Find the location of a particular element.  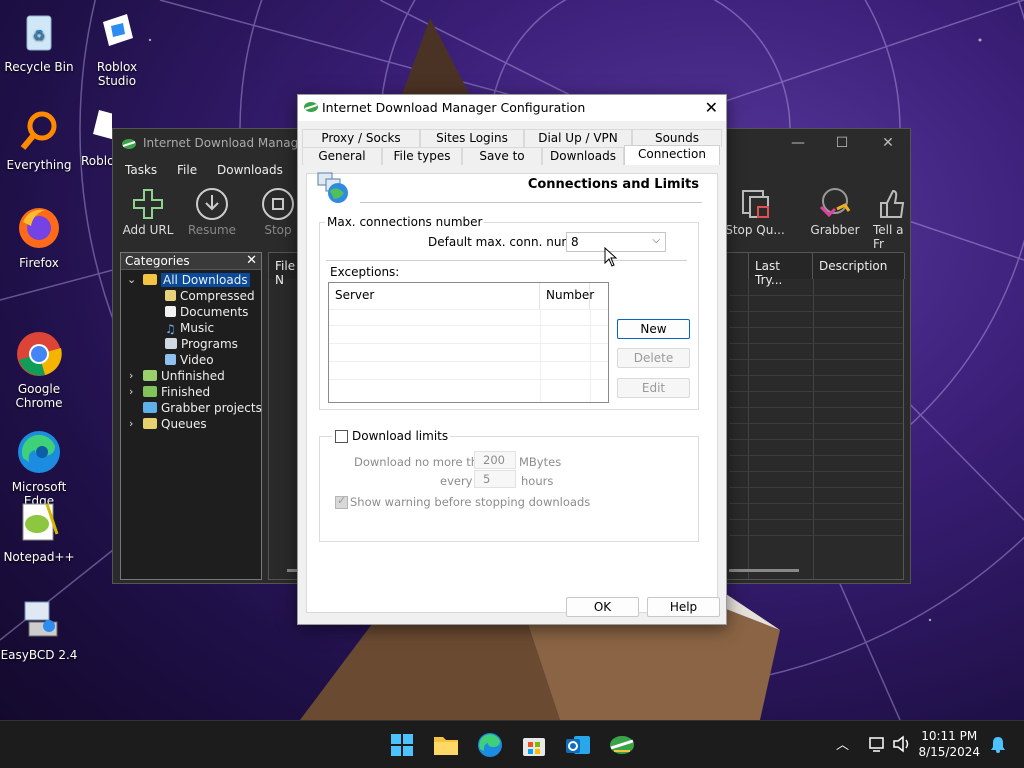

hours-unit: hours is located at coordinates (537, 481).